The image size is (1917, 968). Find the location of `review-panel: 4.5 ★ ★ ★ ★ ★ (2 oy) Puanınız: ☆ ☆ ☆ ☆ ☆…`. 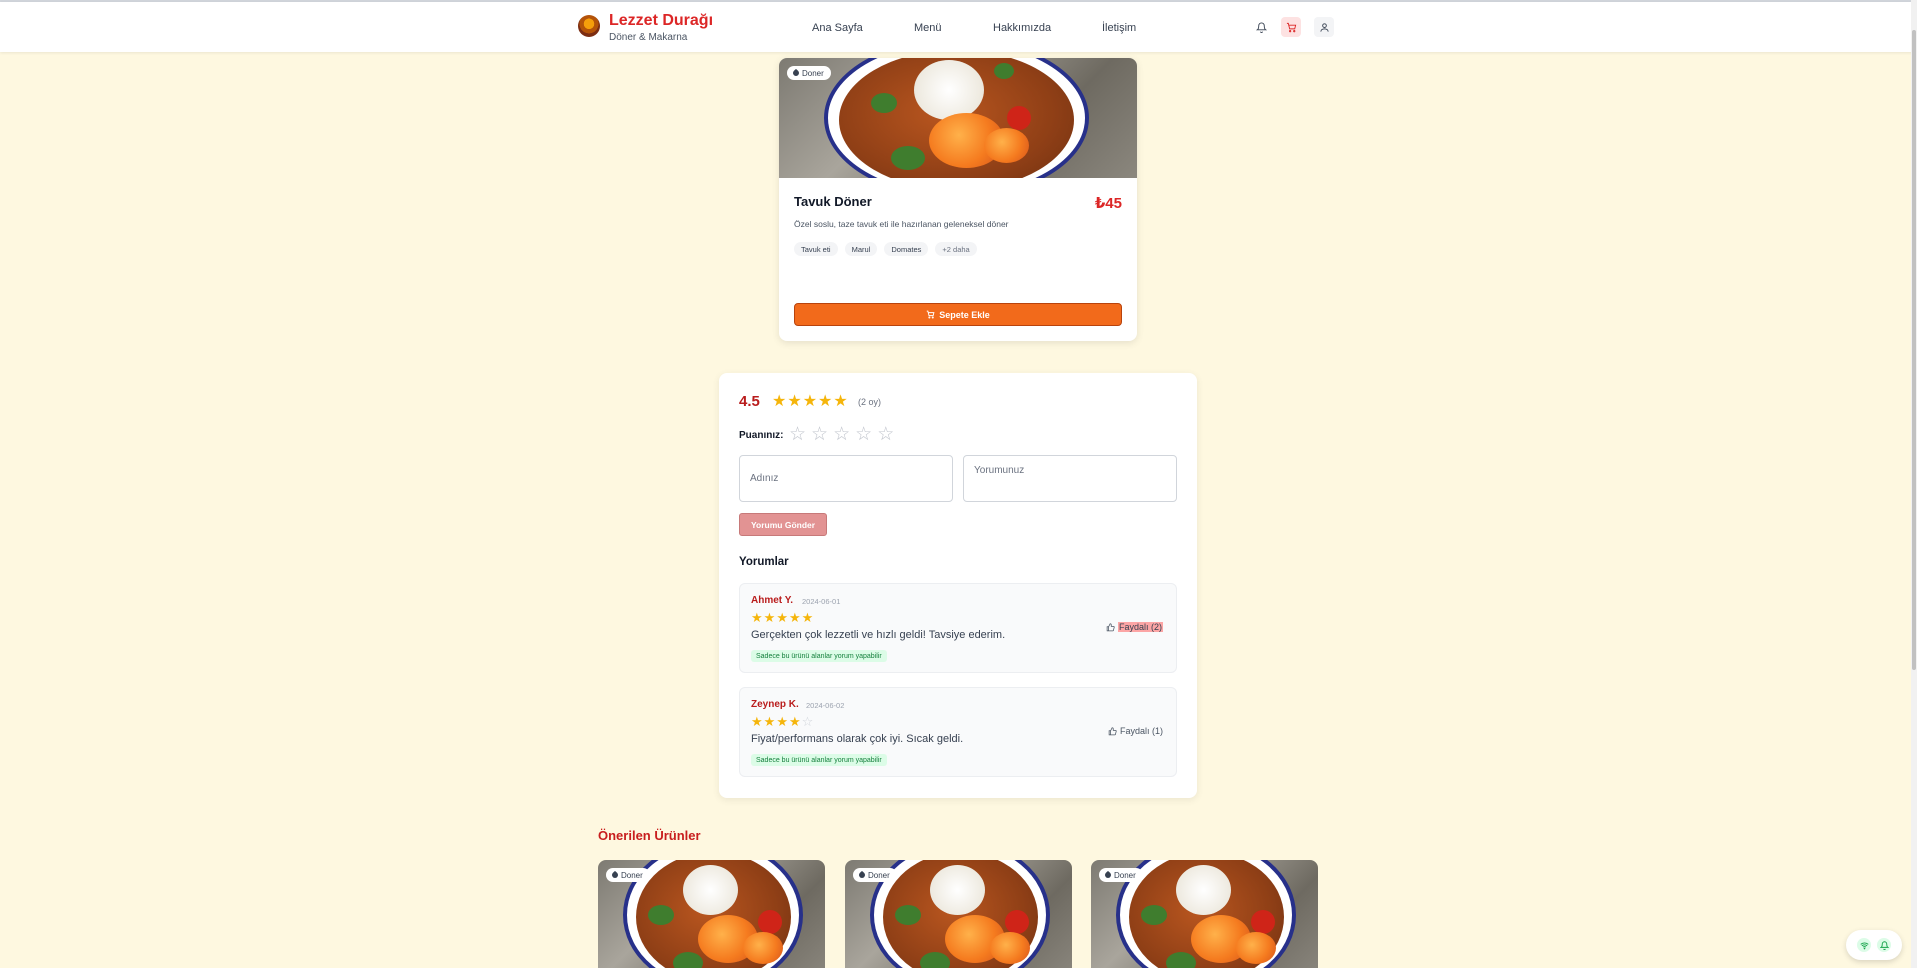

review-panel: 4.5 ★ ★ ★ ★ ★ (2 oy) Puanınız: ☆ ☆ ☆ ☆ ☆… is located at coordinates (958, 585).